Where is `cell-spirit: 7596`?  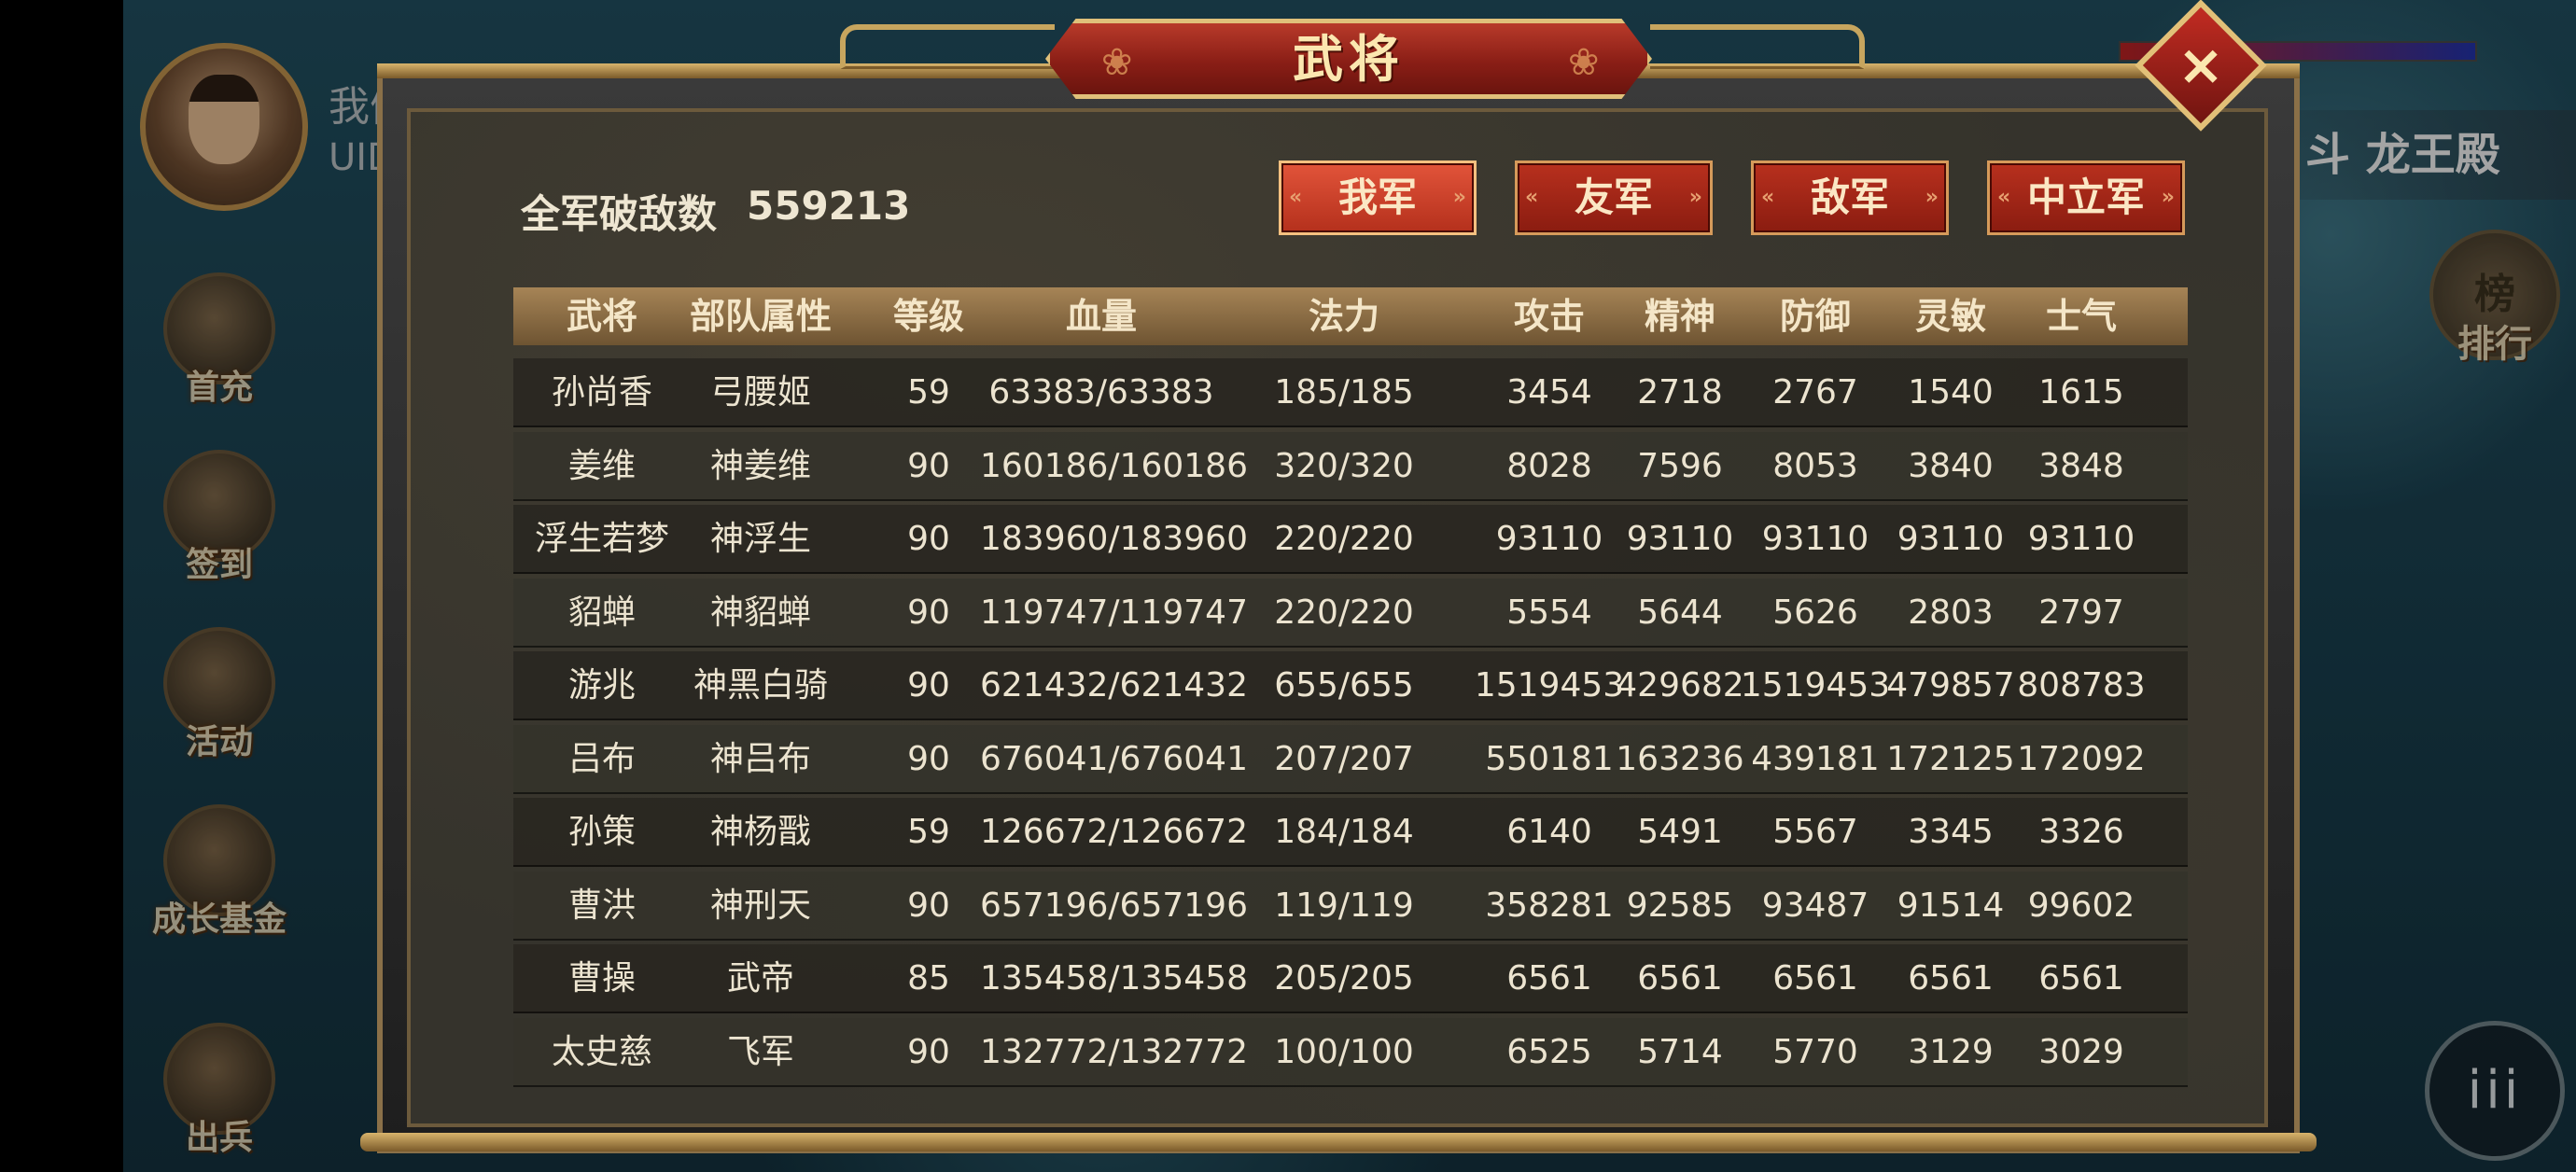
cell-spirit: 7596 is located at coordinates (1680, 466).